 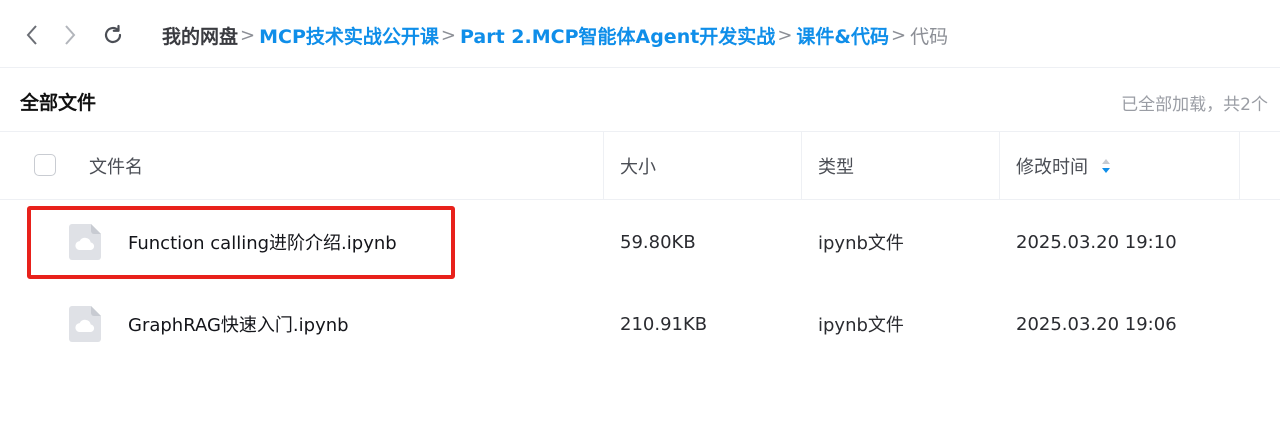 I want to click on column-header-modified: 修改时间, so click(x=1064, y=166).